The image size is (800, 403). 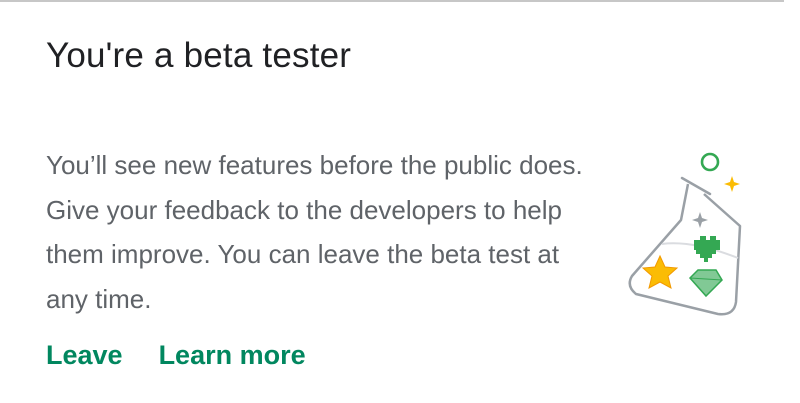 What do you see at coordinates (84, 355) in the screenshot?
I see `leave-button: Leave` at bounding box center [84, 355].